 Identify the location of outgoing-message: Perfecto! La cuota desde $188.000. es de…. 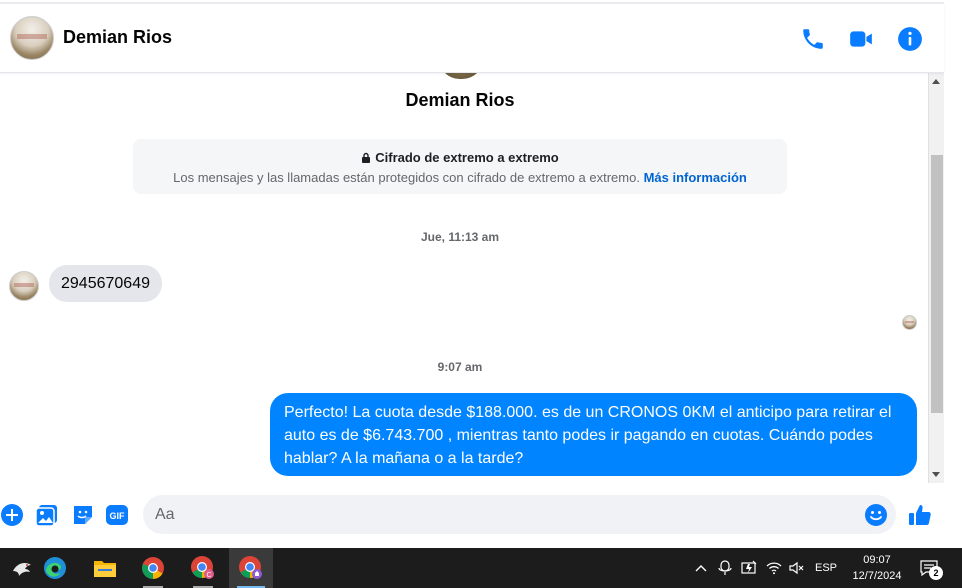
(593, 434).